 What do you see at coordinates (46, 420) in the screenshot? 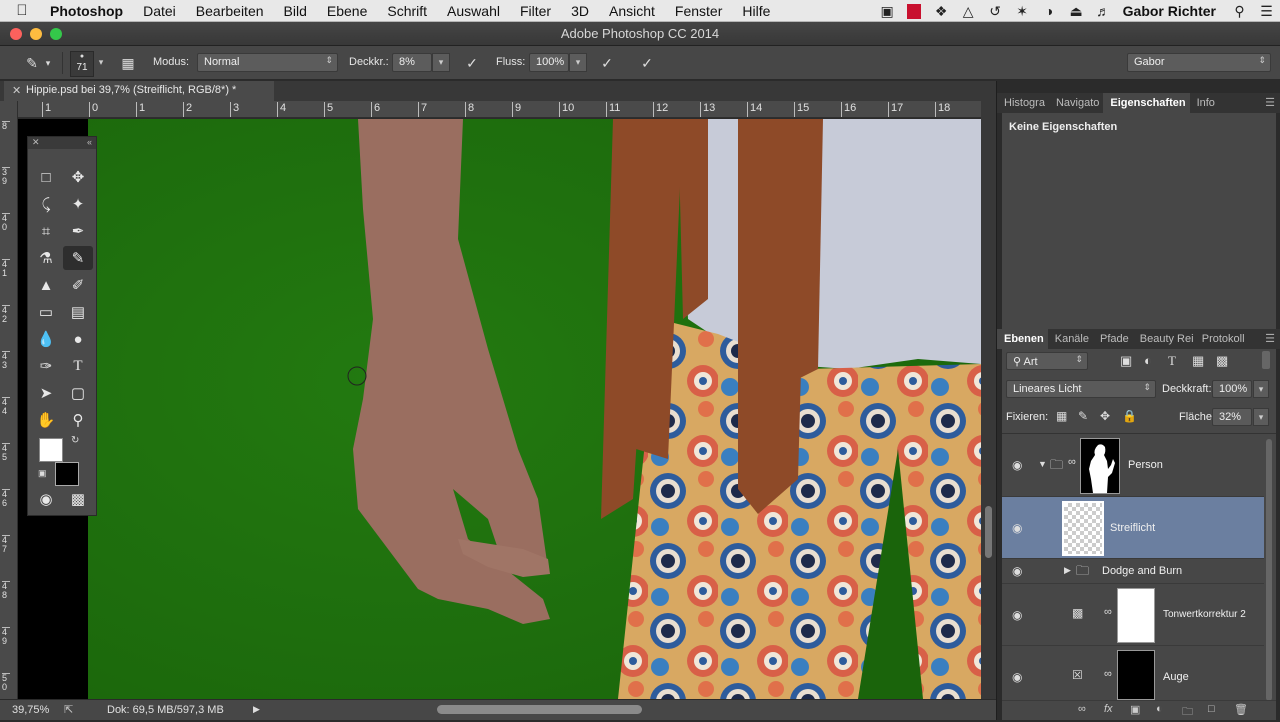
I see `hand-tool-icon: ✋` at bounding box center [46, 420].